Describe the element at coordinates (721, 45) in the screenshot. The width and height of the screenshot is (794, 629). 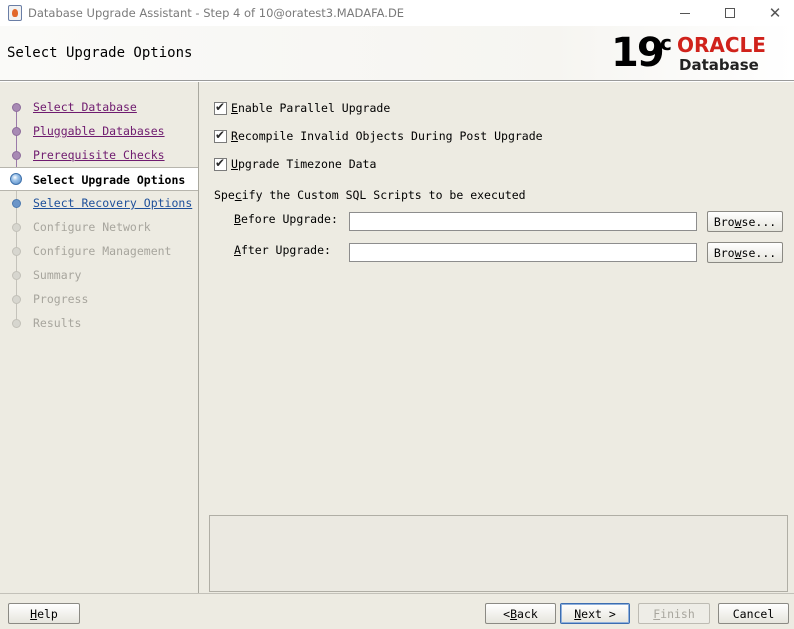
I see `logo-brand: ORACLE` at that location.